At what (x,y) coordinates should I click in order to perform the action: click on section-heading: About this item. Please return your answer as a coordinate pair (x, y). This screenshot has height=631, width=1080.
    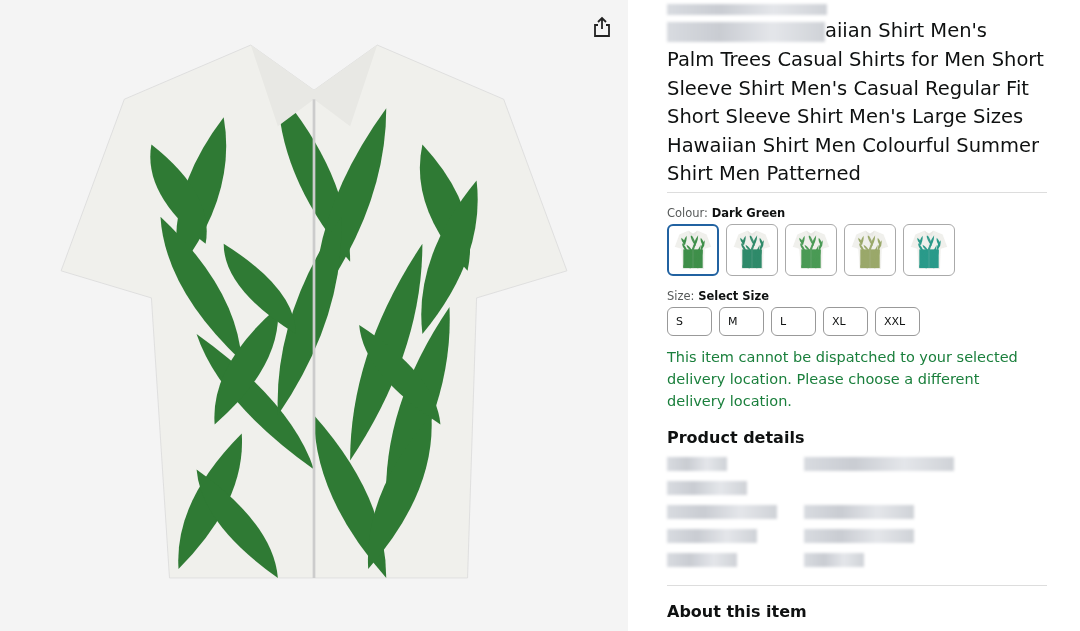
    Looking at the image, I should click on (737, 611).